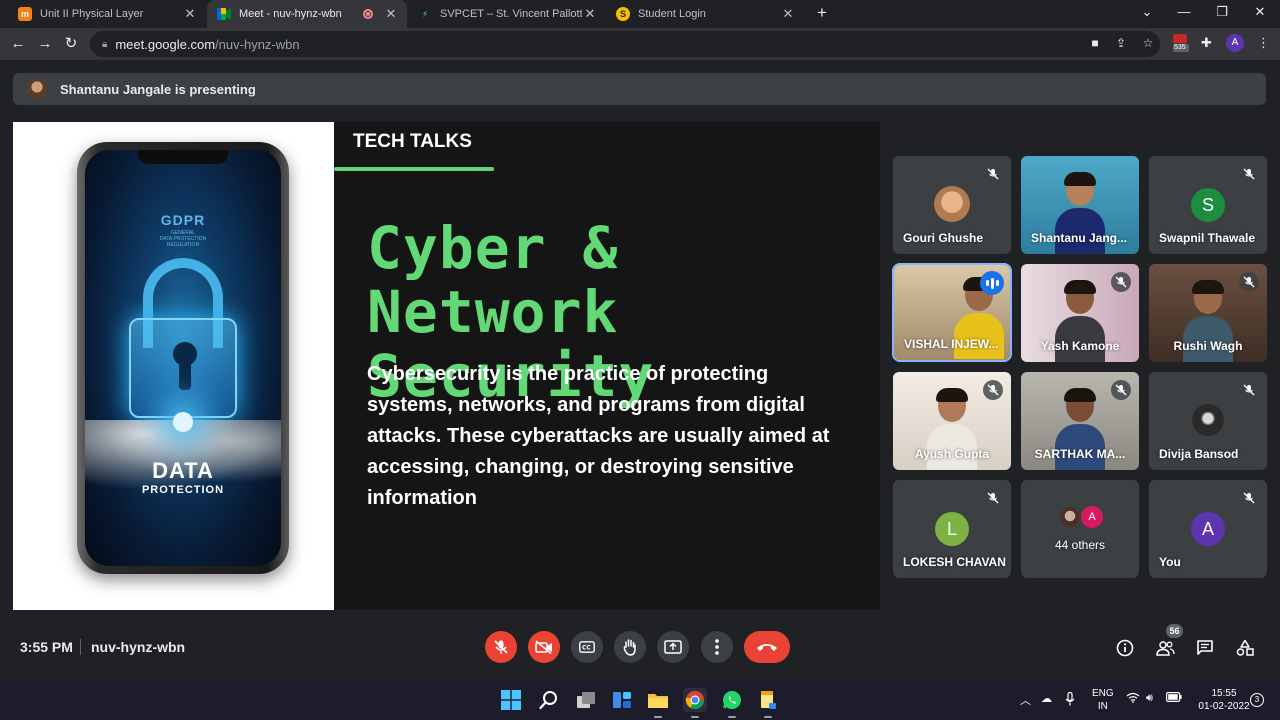 The height and width of the screenshot is (720, 1280). I want to click on widgets-icon, so click(622, 700).